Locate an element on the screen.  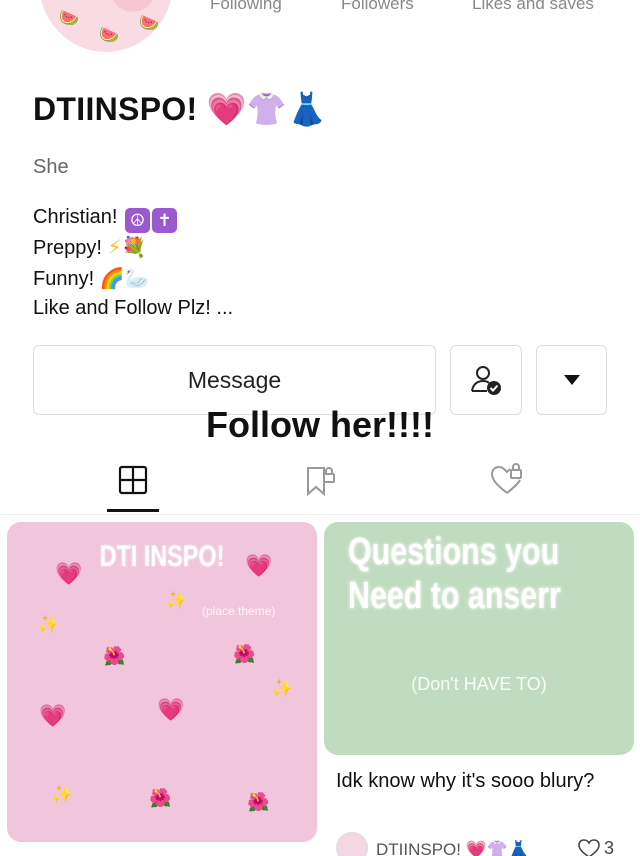
profile-tabs is located at coordinates (320, 485).